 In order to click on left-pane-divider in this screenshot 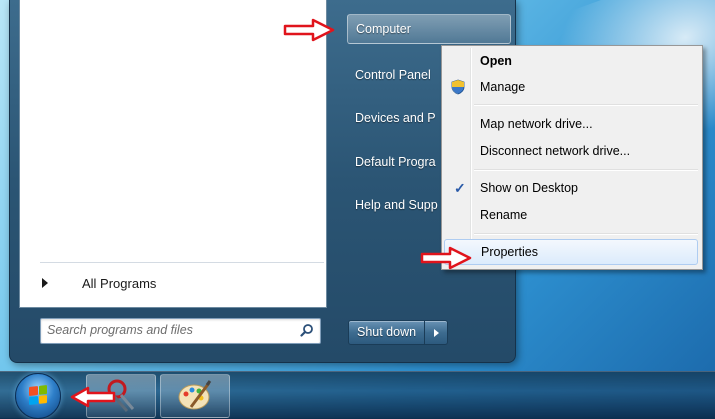, I will do `click(182, 262)`.